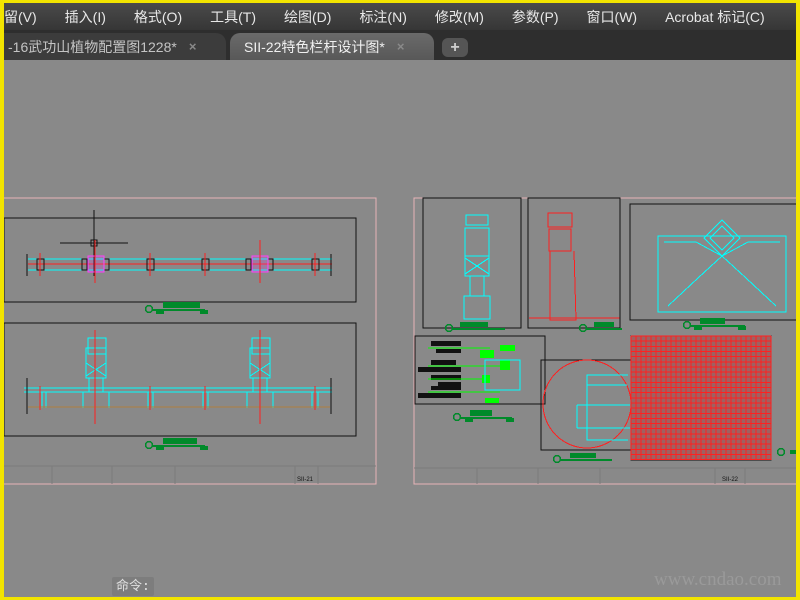  Describe the element at coordinates (483, 416) in the screenshot. I see `view-label-detail` at that location.